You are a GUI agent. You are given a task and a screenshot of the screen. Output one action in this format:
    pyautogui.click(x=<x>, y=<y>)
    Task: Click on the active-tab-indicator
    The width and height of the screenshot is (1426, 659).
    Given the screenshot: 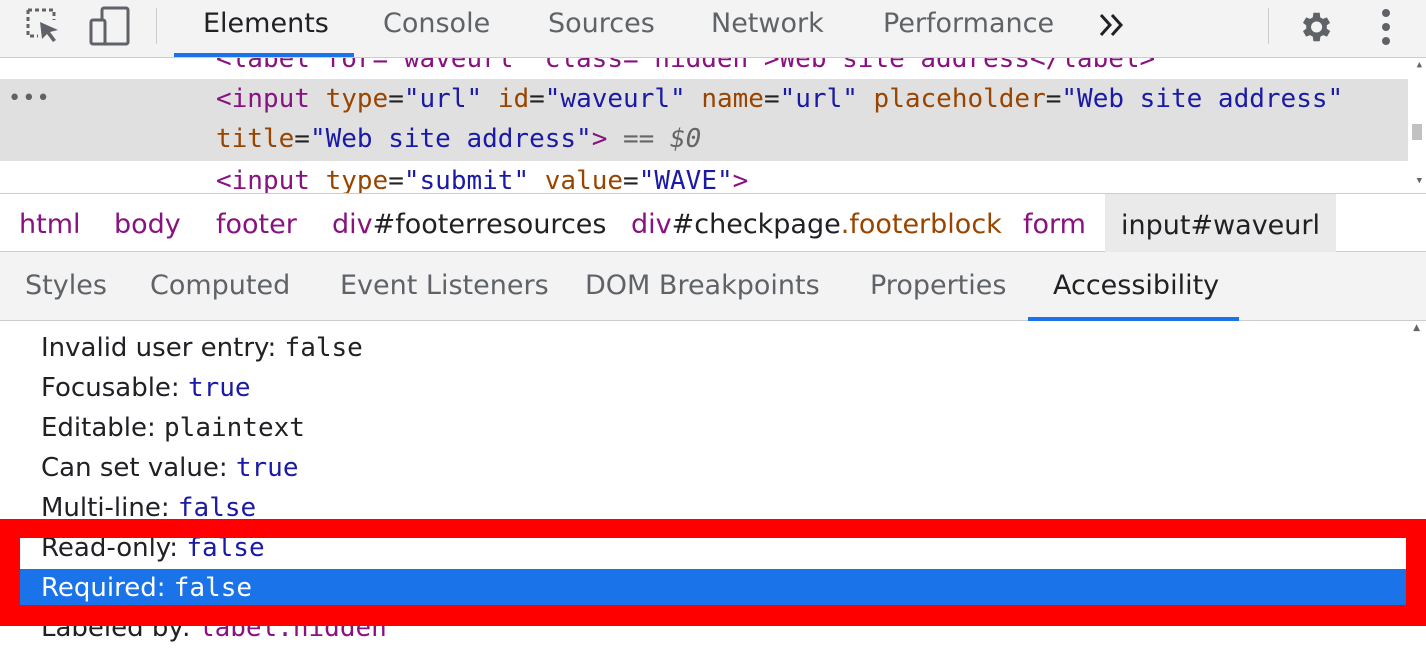 What is the action you would take?
    pyautogui.click(x=264, y=55)
    